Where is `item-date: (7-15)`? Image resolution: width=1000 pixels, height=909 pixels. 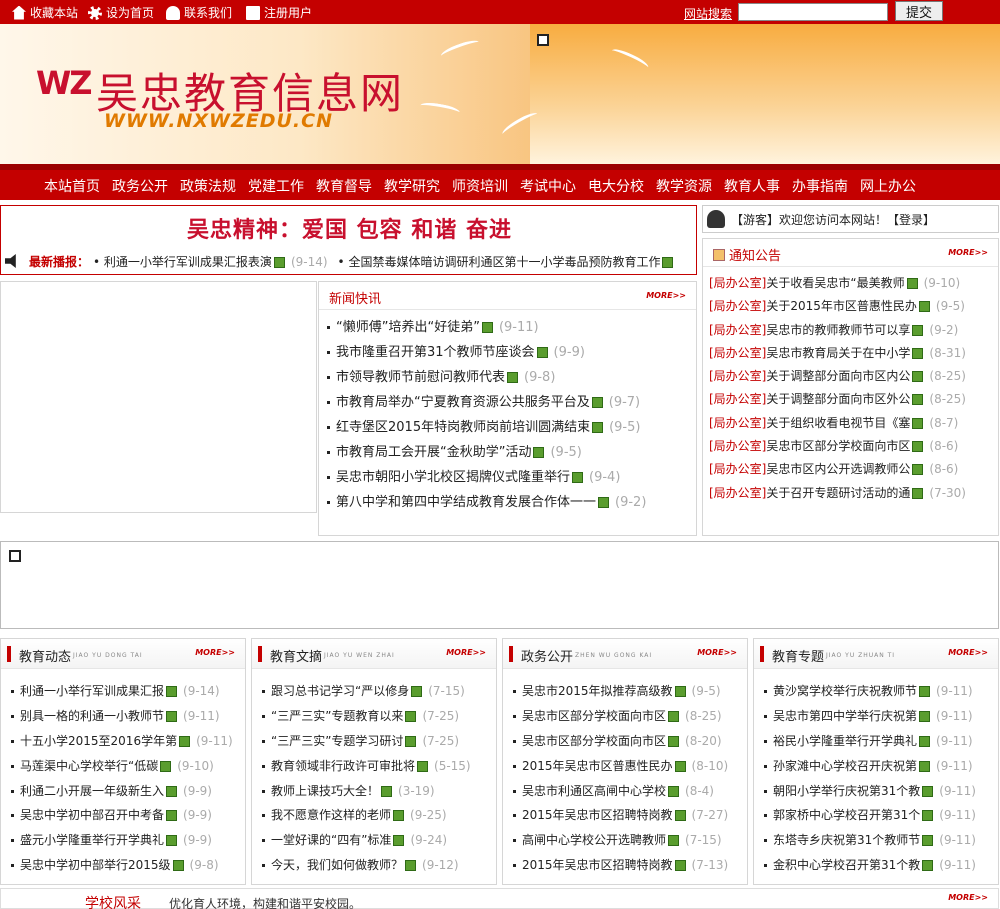
item-date: (7-15) is located at coordinates (446, 691).